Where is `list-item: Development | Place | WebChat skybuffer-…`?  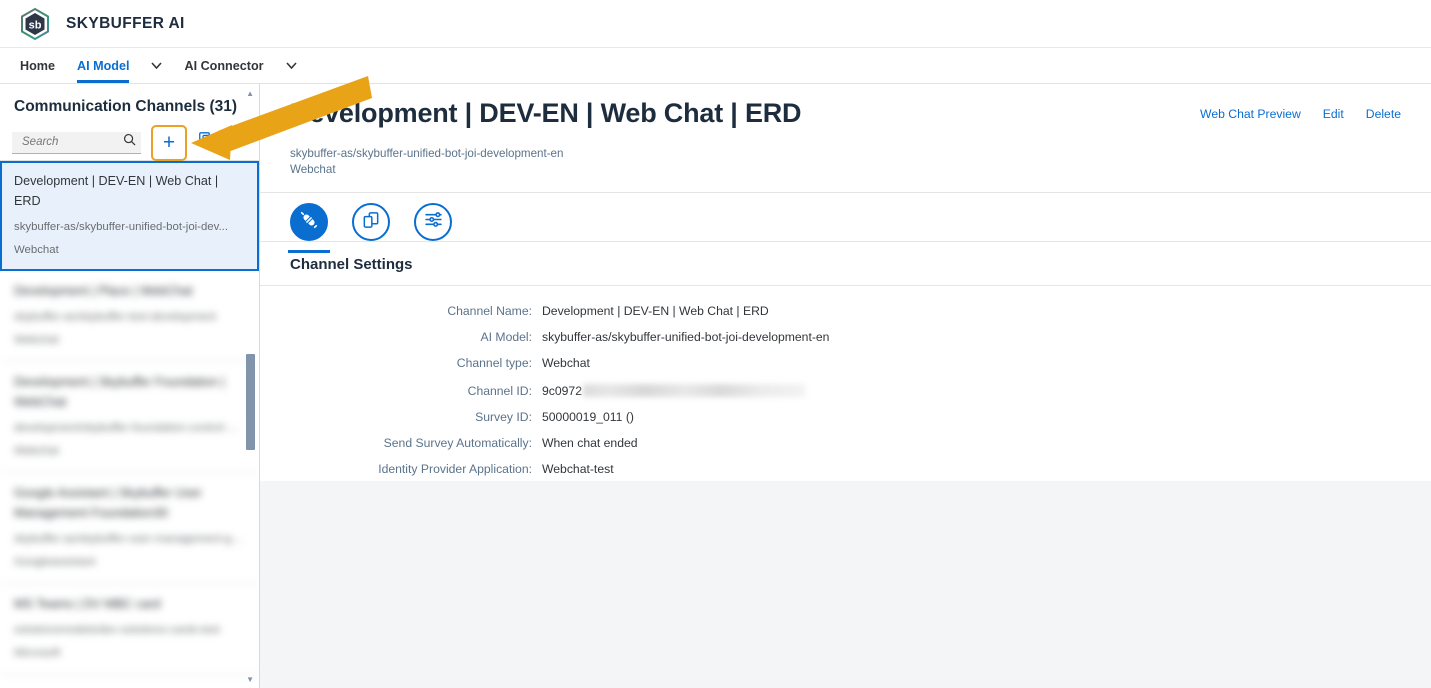 list-item: Development | Place | WebChat skybuffer-… is located at coordinates (129, 316).